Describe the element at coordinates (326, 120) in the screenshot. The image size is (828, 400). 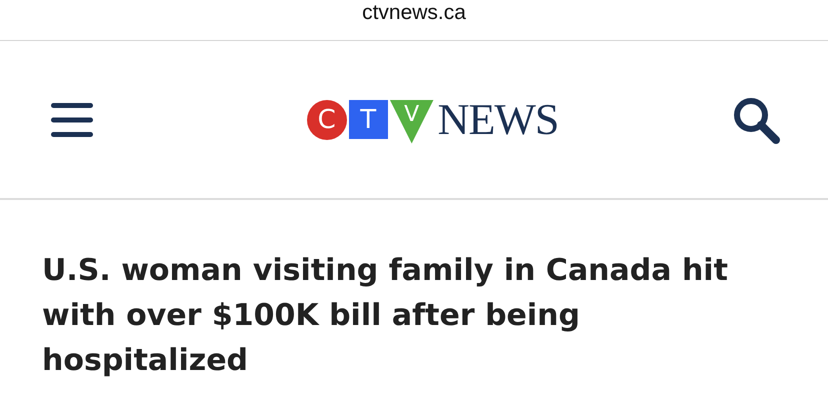
I see `logo-circle: C` at that location.